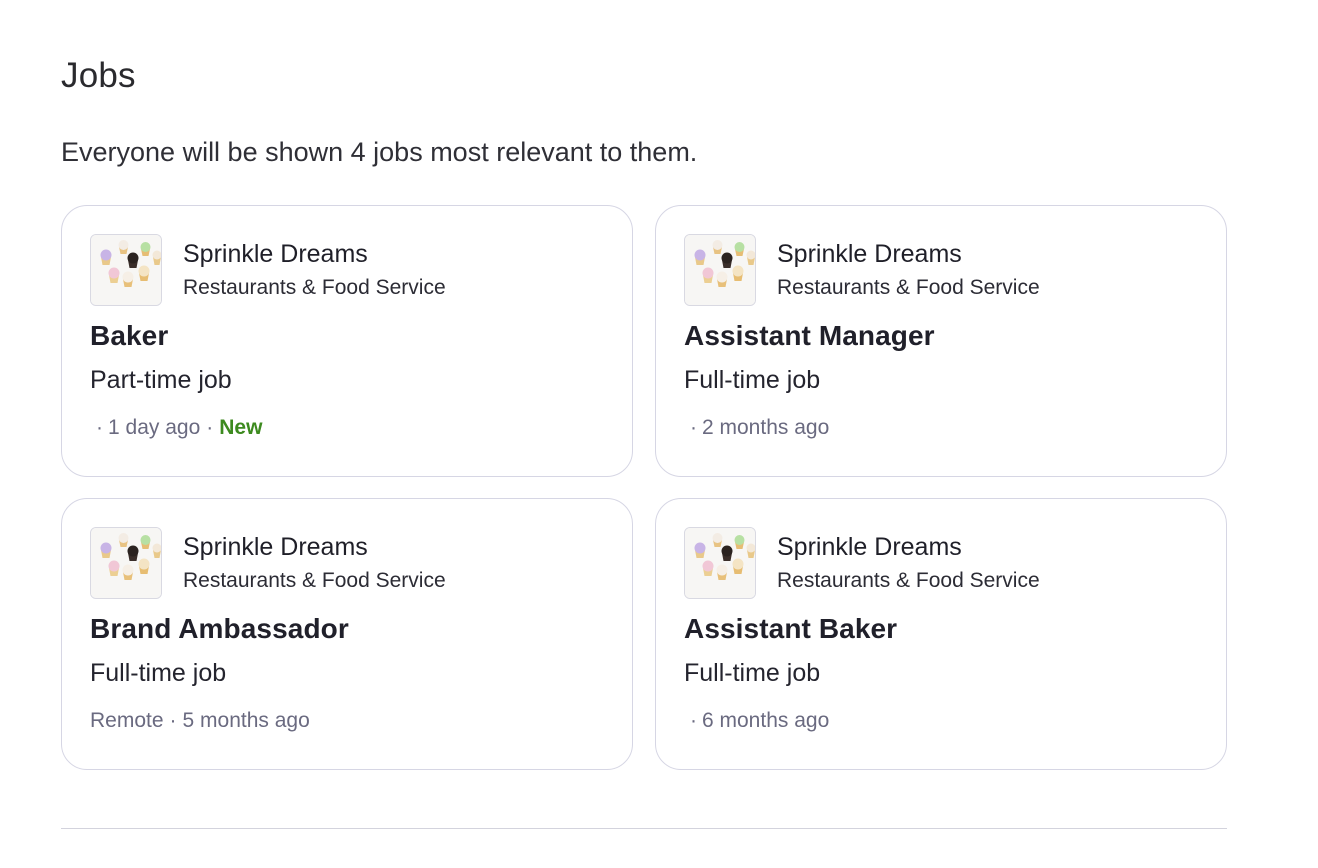 Image resolution: width=1318 pixels, height=868 pixels. I want to click on job-meta: · 6 months ago, so click(756, 721).